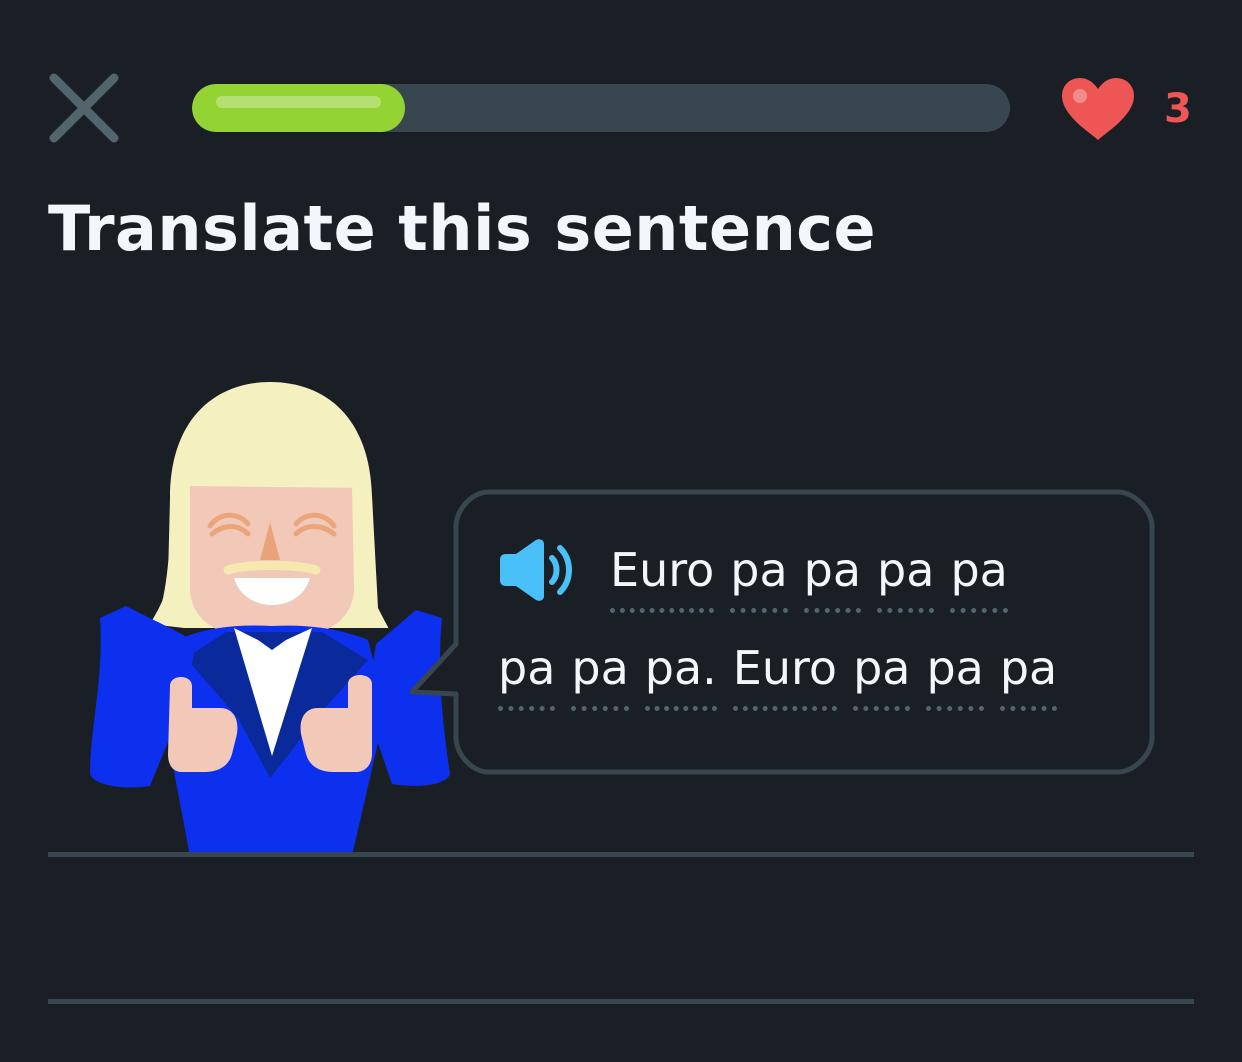 The image size is (1242, 1062). I want to click on close-button, so click(84, 108).